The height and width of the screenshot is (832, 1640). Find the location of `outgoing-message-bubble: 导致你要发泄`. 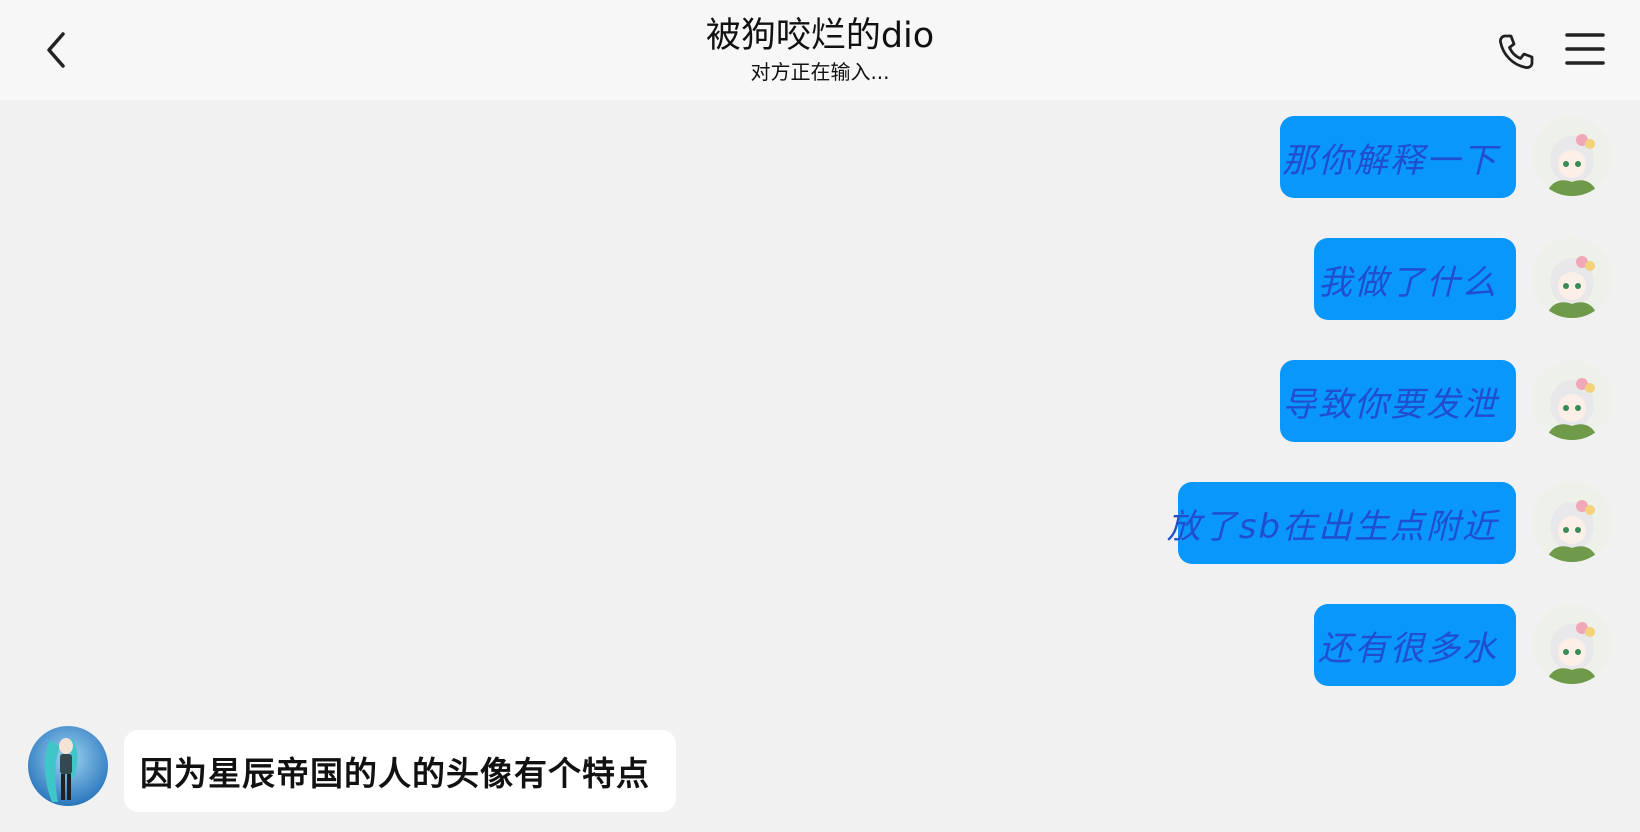

outgoing-message-bubble: 导致你要发泄 is located at coordinates (1398, 401).